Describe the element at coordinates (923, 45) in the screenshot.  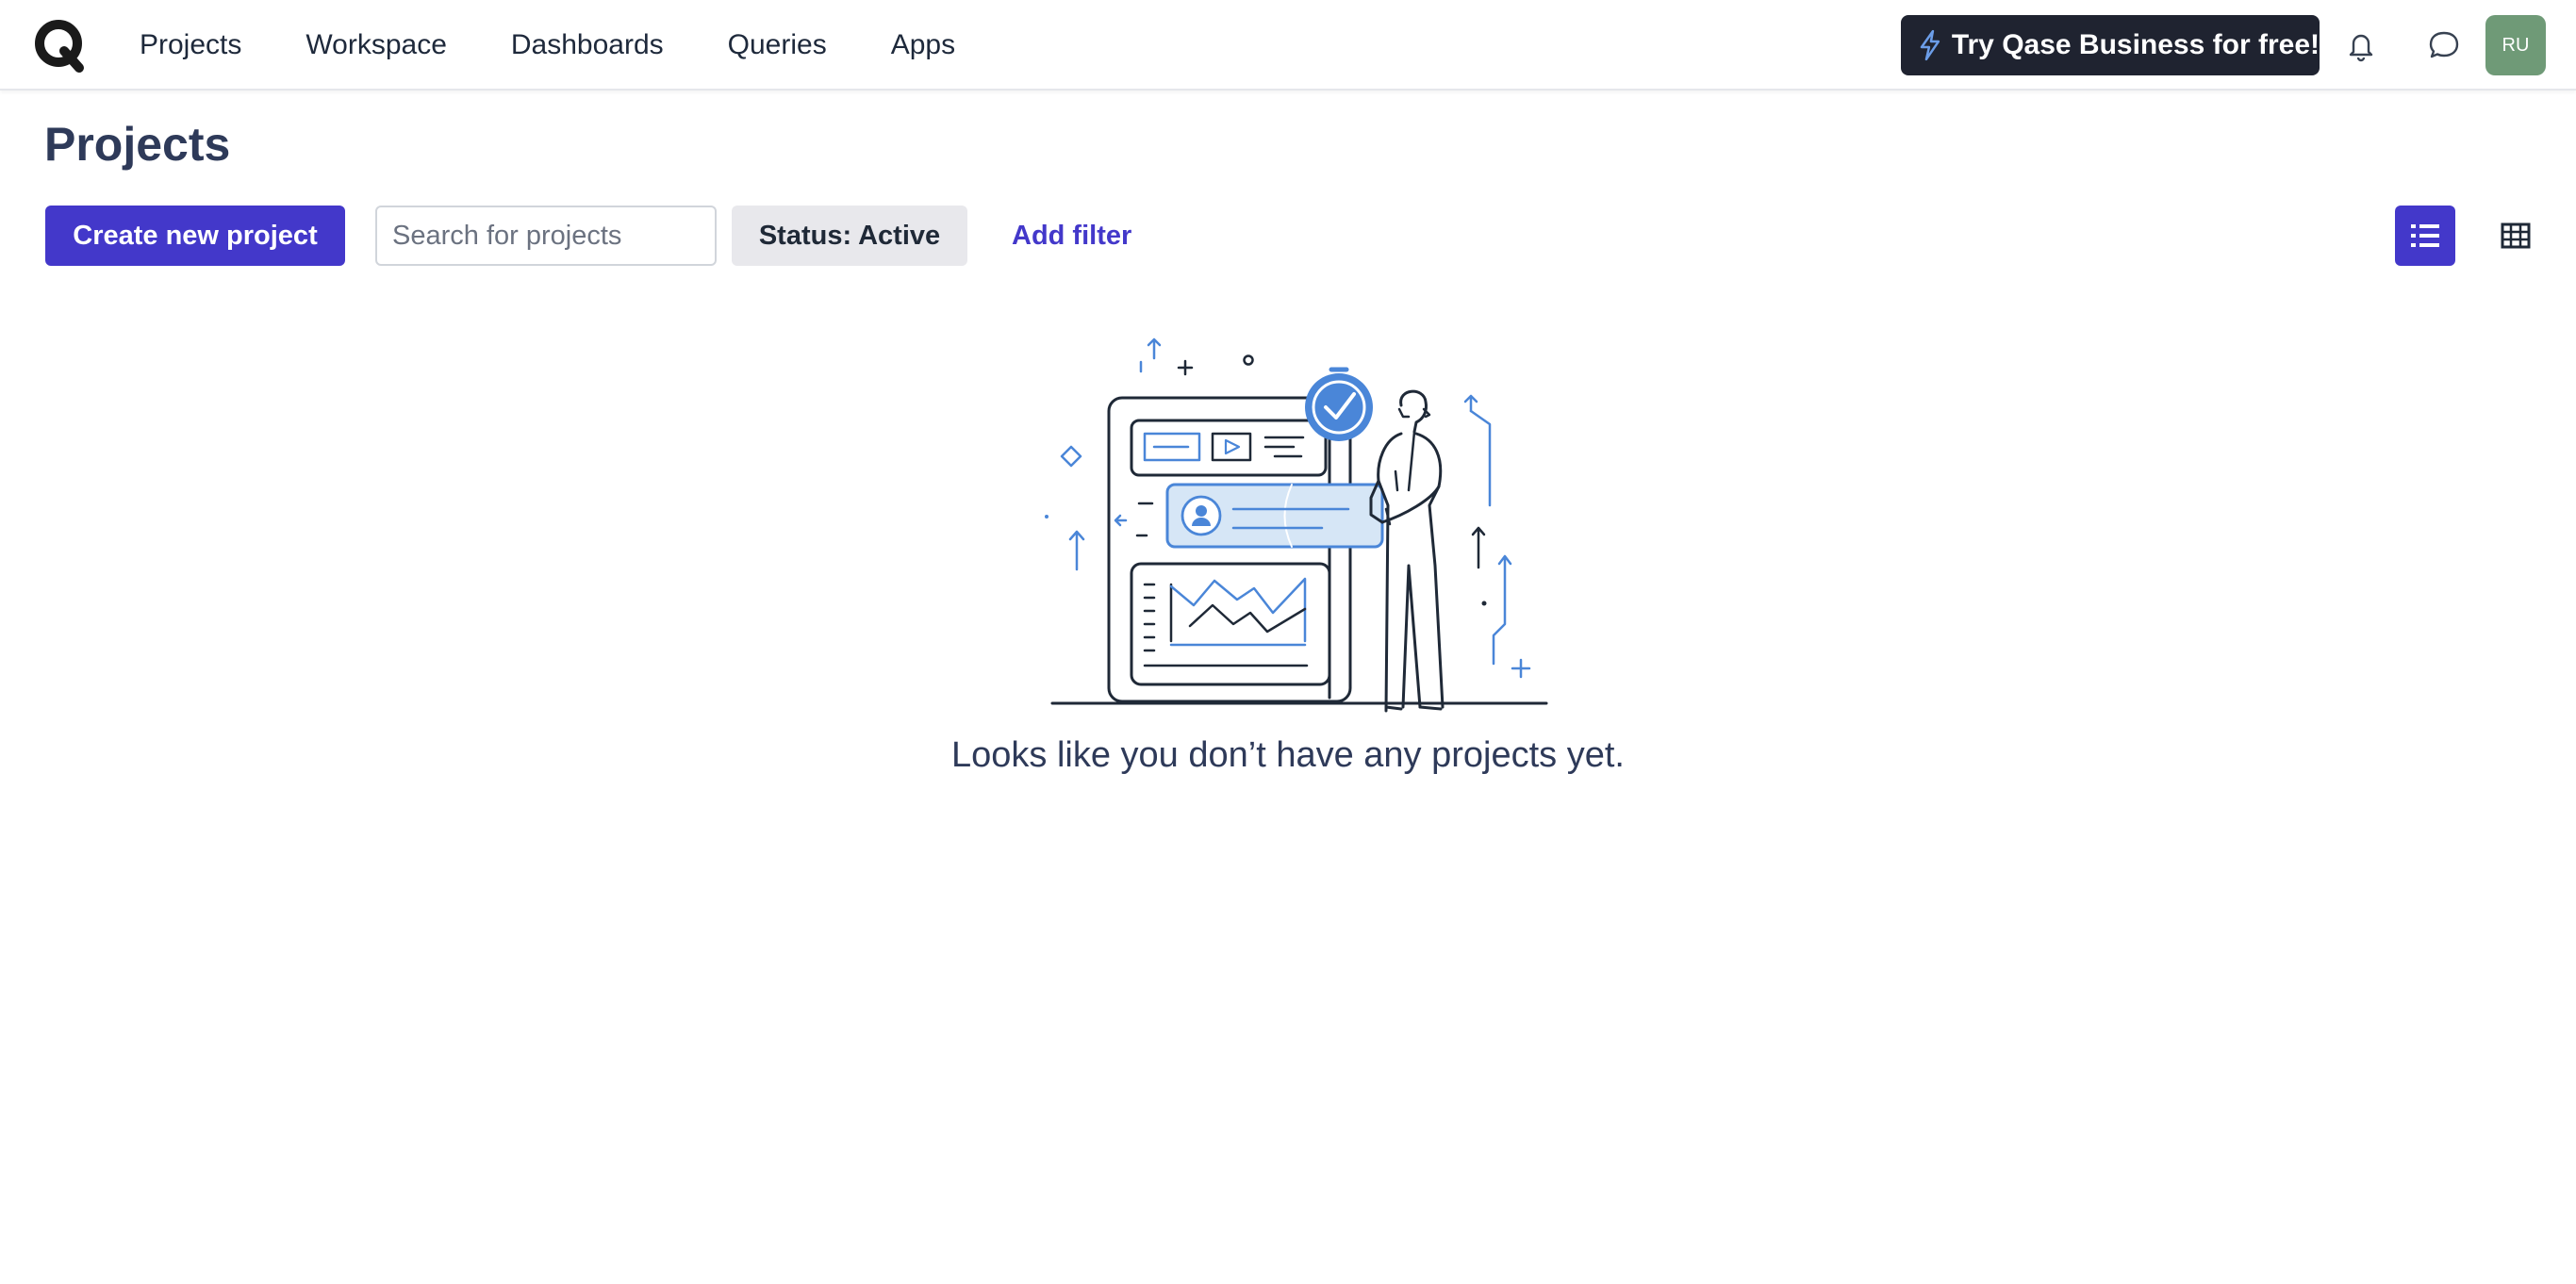
I see `nav-item-apps: Apps` at that location.